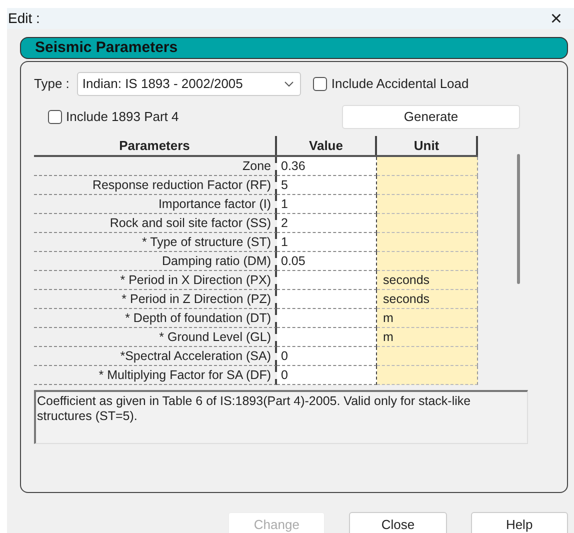  What do you see at coordinates (155, 280) in the screenshot?
I see `table-cell: * Period in X Direction (PX)` at bounding box center [155, 280].